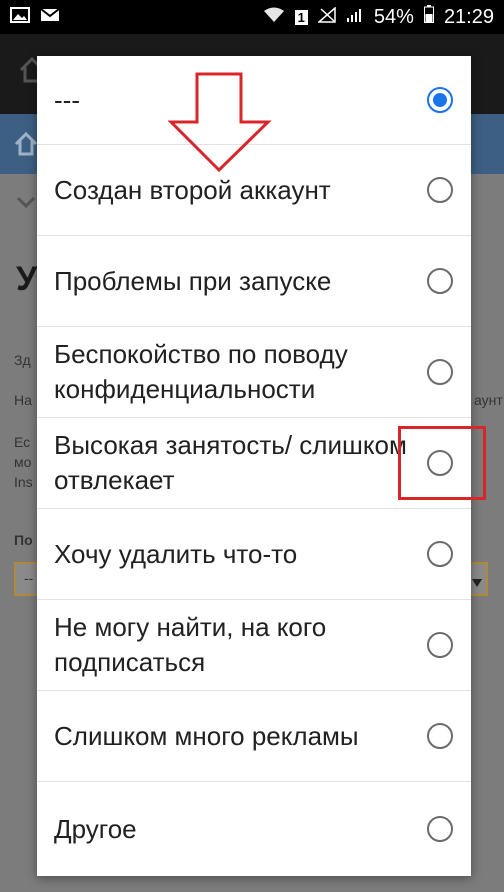  Describe the element at coordinates (192, 189) in the screenshot. I see `option-label: Создан второй аккаунт` at that location.